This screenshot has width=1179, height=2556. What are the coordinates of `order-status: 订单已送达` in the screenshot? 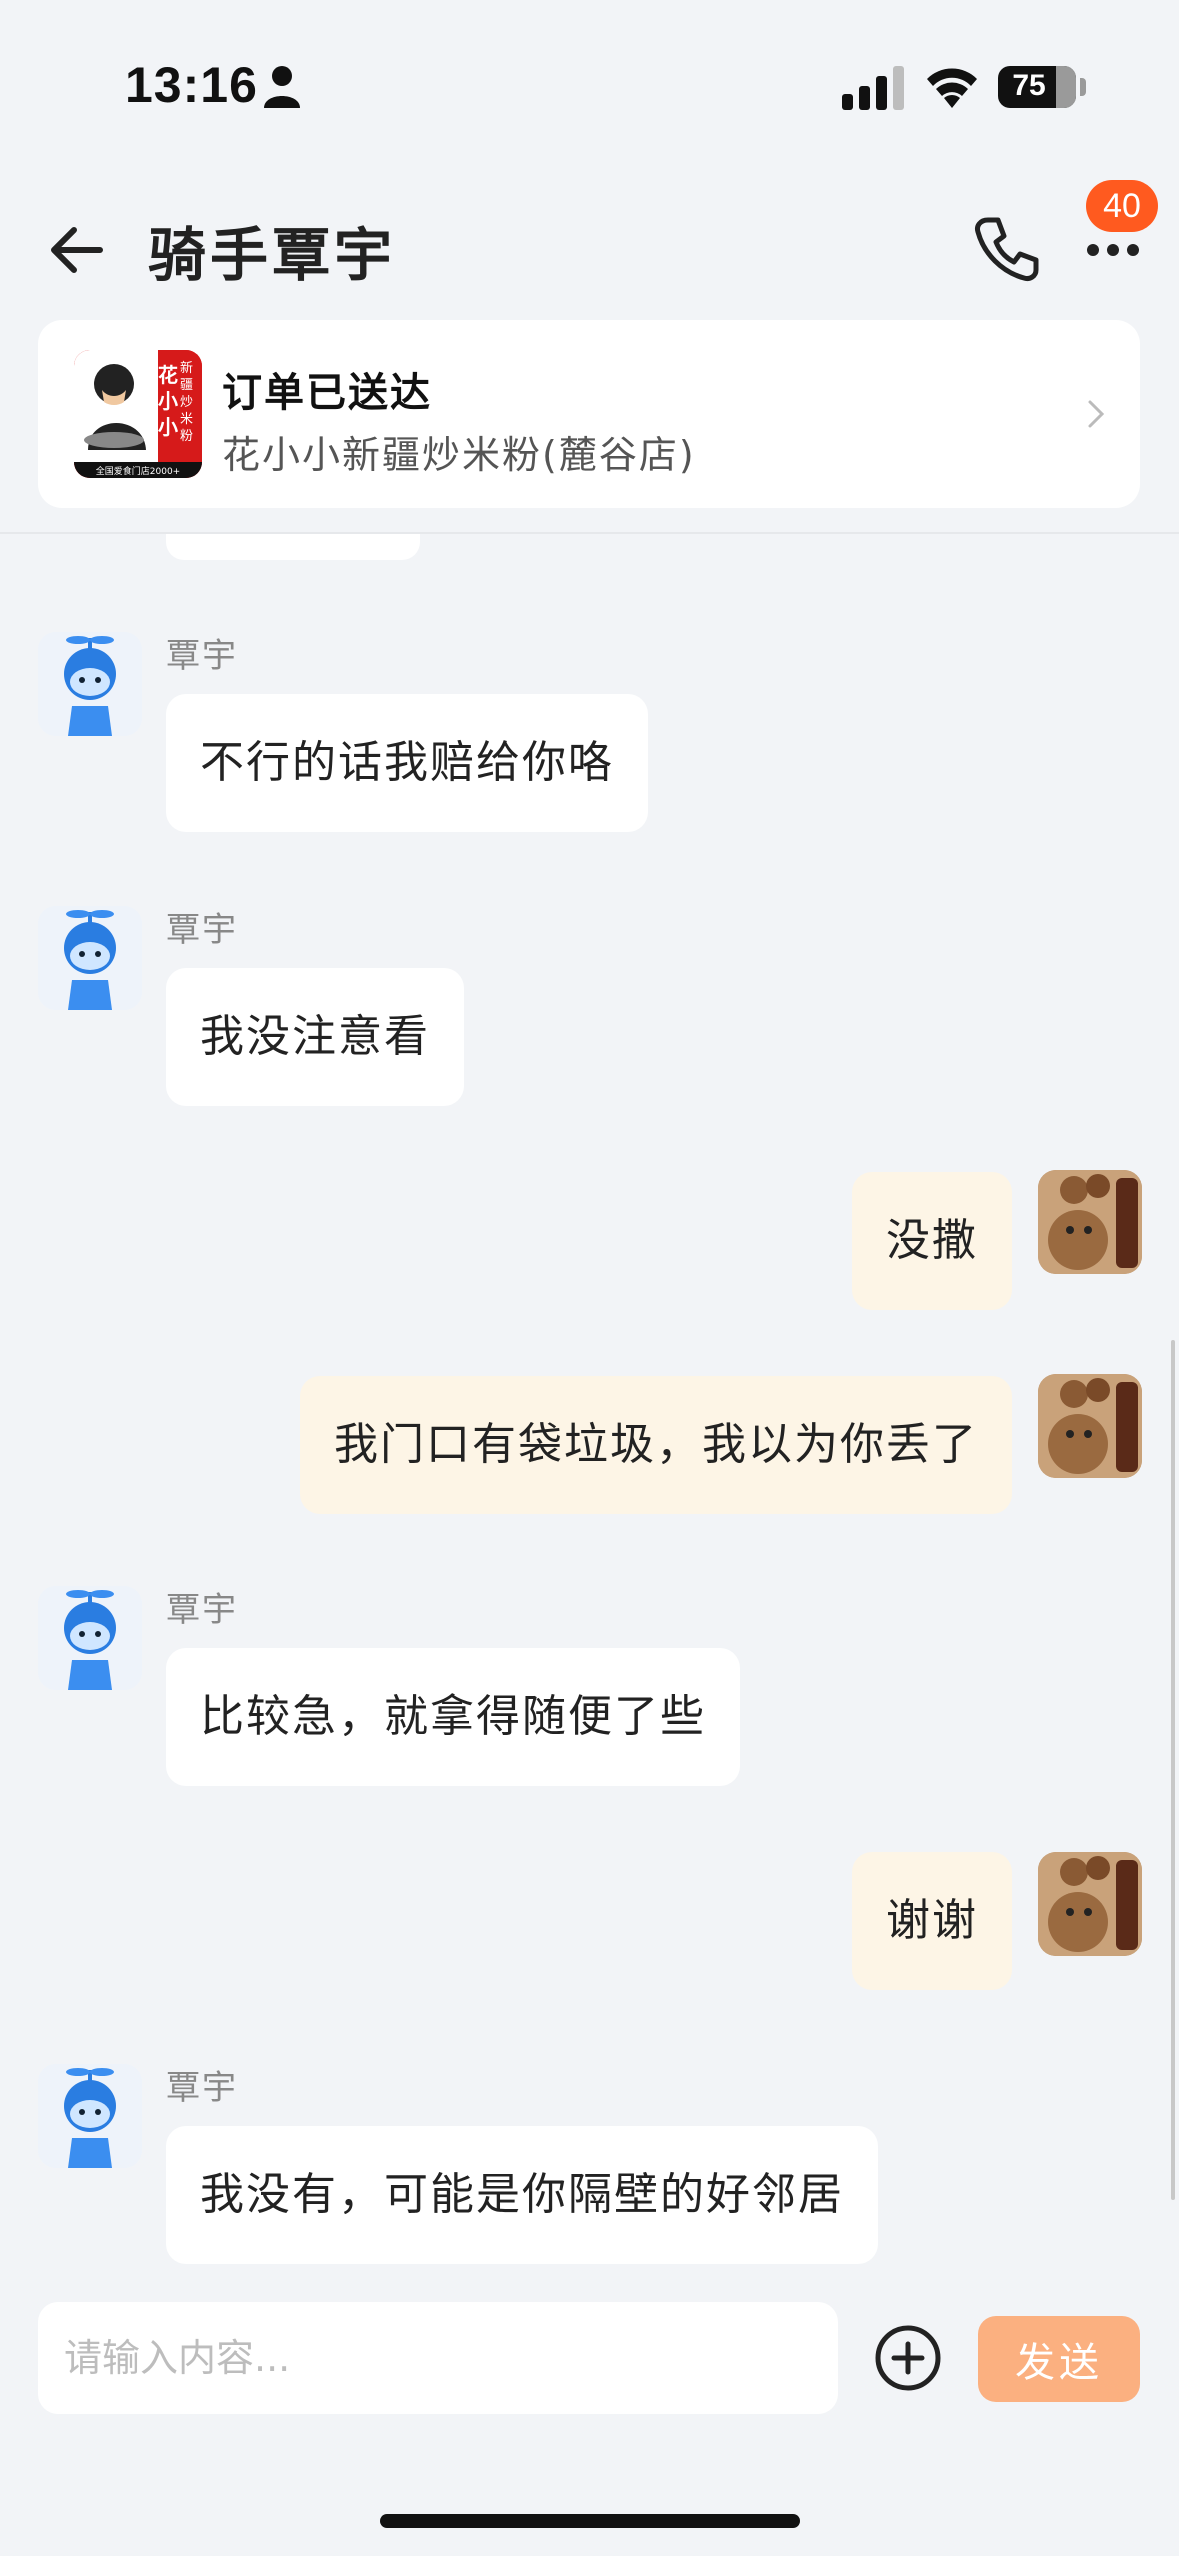 It's located at (327, 393).